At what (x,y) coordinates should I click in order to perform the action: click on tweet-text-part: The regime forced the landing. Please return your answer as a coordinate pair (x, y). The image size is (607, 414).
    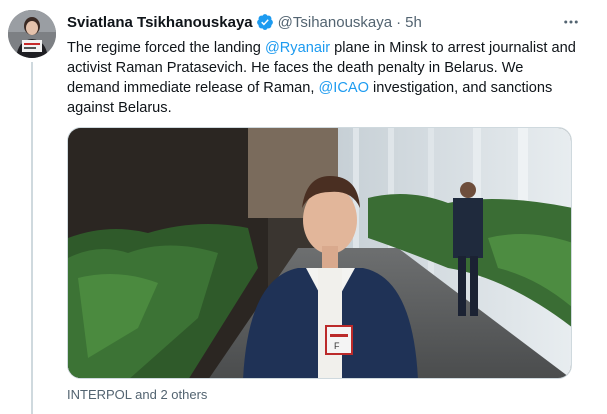
    Looking at the image, I should click on (166, 48).